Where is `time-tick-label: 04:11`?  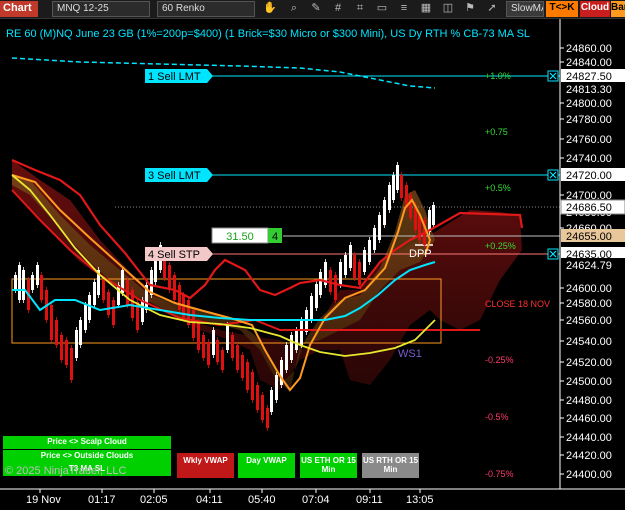 time-tick-label: 04:11 is located at coordinates (209, 500).